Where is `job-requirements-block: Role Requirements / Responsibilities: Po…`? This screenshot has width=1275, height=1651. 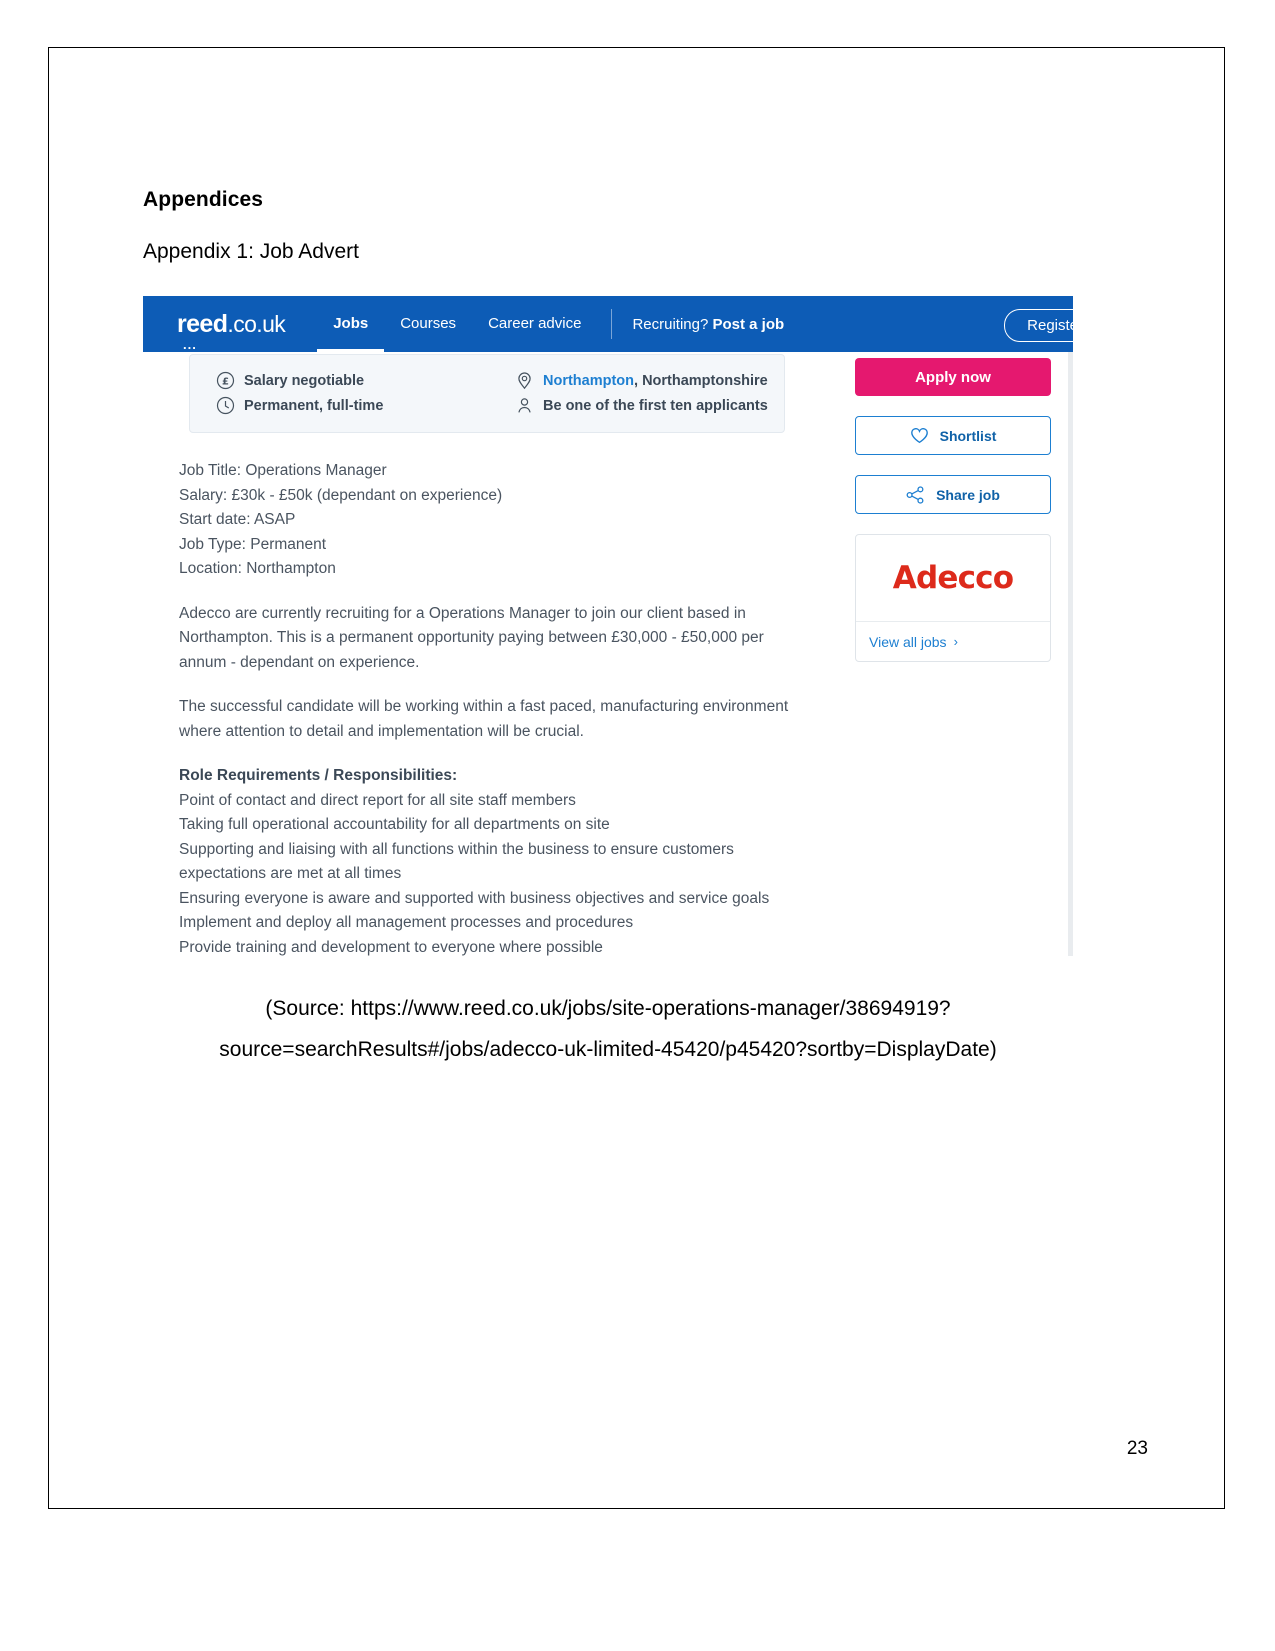 job-requirements-block: Role Requirements / Responsibilities: Po… is located at coordinates (494, 860).